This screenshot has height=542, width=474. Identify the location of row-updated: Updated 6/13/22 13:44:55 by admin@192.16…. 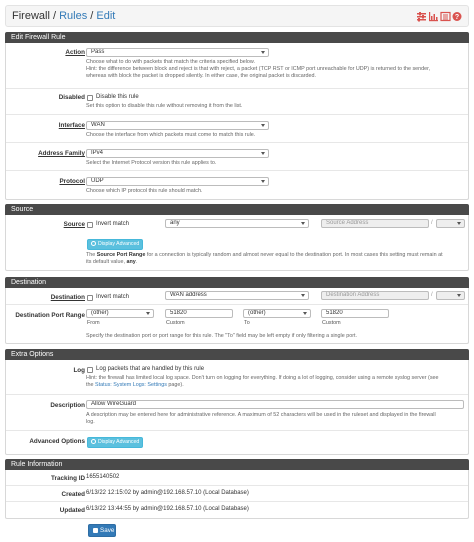
(237, 510).